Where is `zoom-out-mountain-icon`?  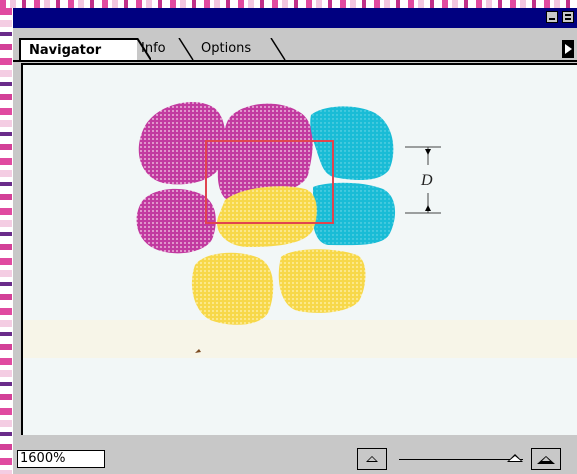 zoom-out-mountain-icon is located at coordinates (372, 459).